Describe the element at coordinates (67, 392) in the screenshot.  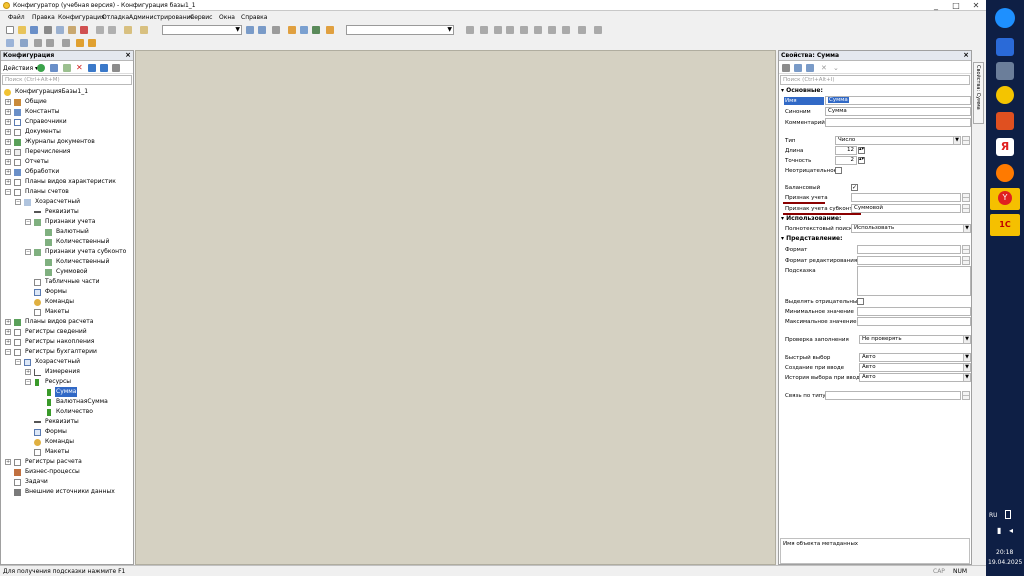
I see `tree-item-sum-selected: Сумма` at that location.